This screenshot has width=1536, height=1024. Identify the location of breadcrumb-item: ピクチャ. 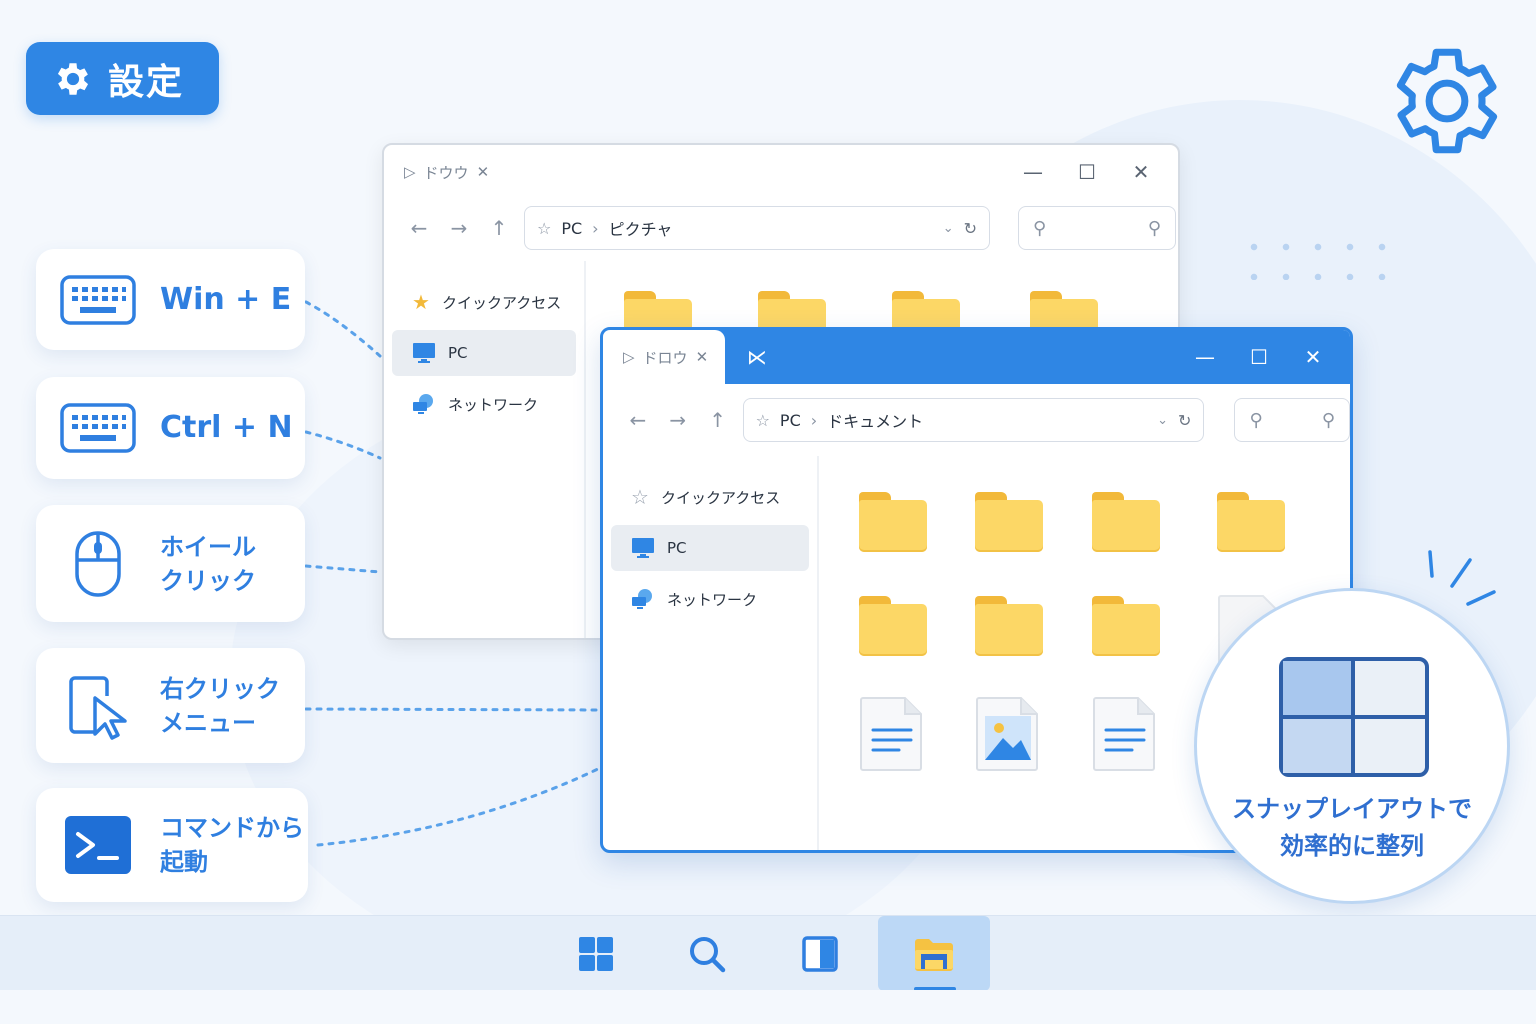
(641, 228).